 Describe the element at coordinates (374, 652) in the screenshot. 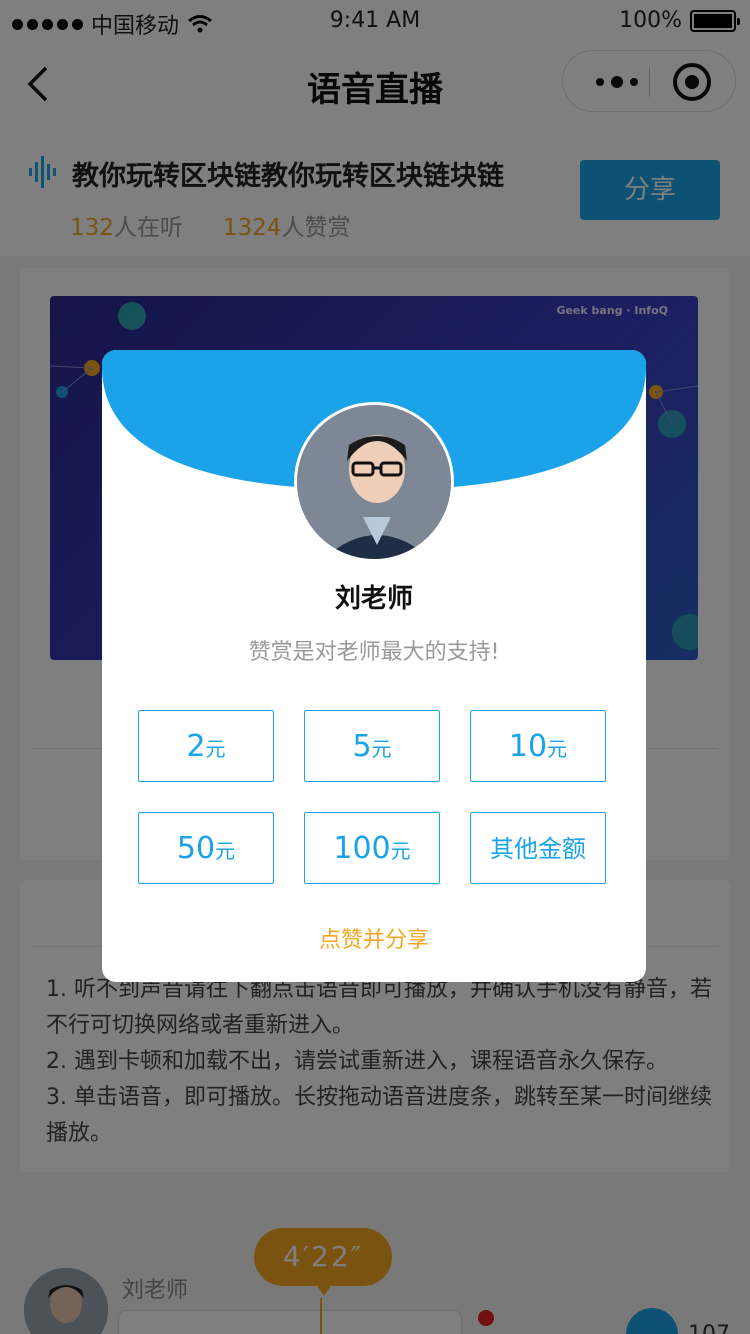

I see `reward-subtitle: 赞赏是对老师最大的支持!` at that location.